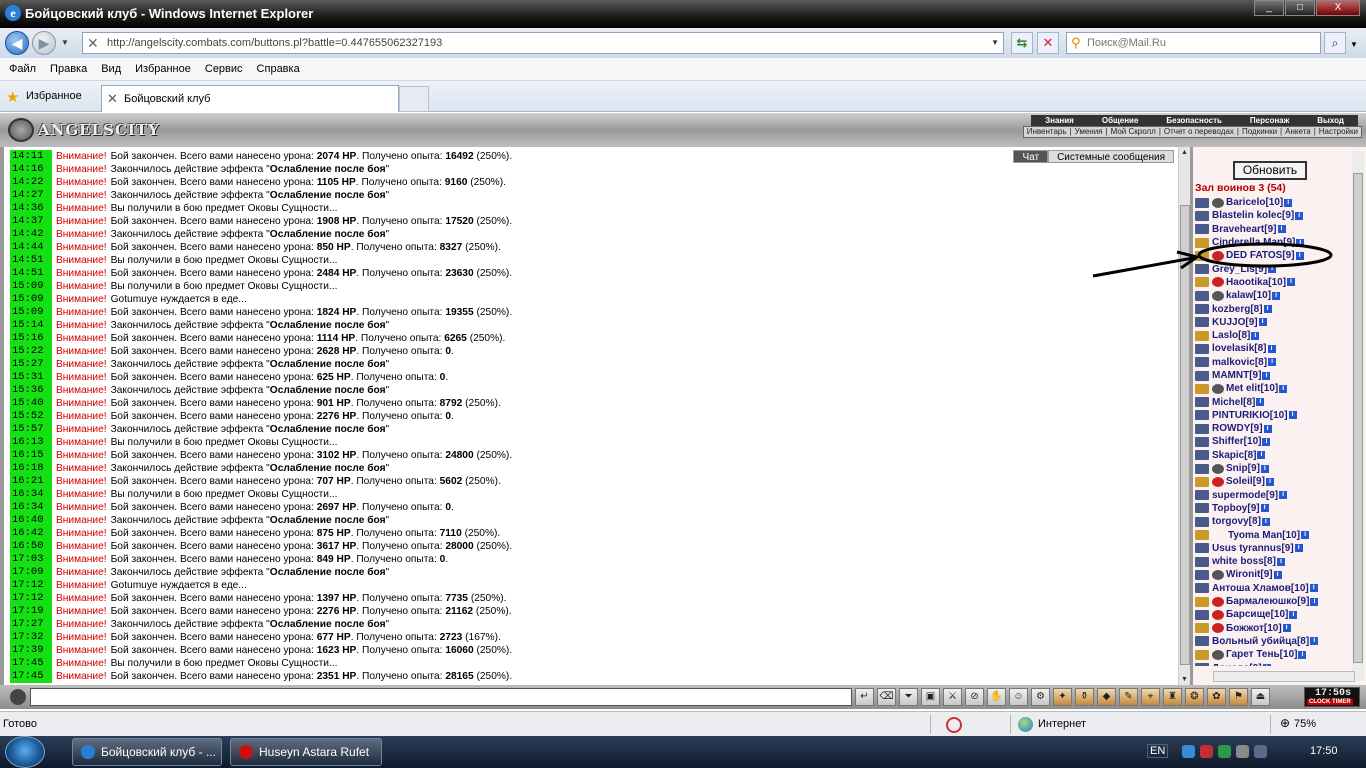 This screenshot has width=1366, height=768. What do you see at coordinates (1185, 435) in the screenshot?
I see `chat-scroll-thumb` at bounding box center [1185, 435].